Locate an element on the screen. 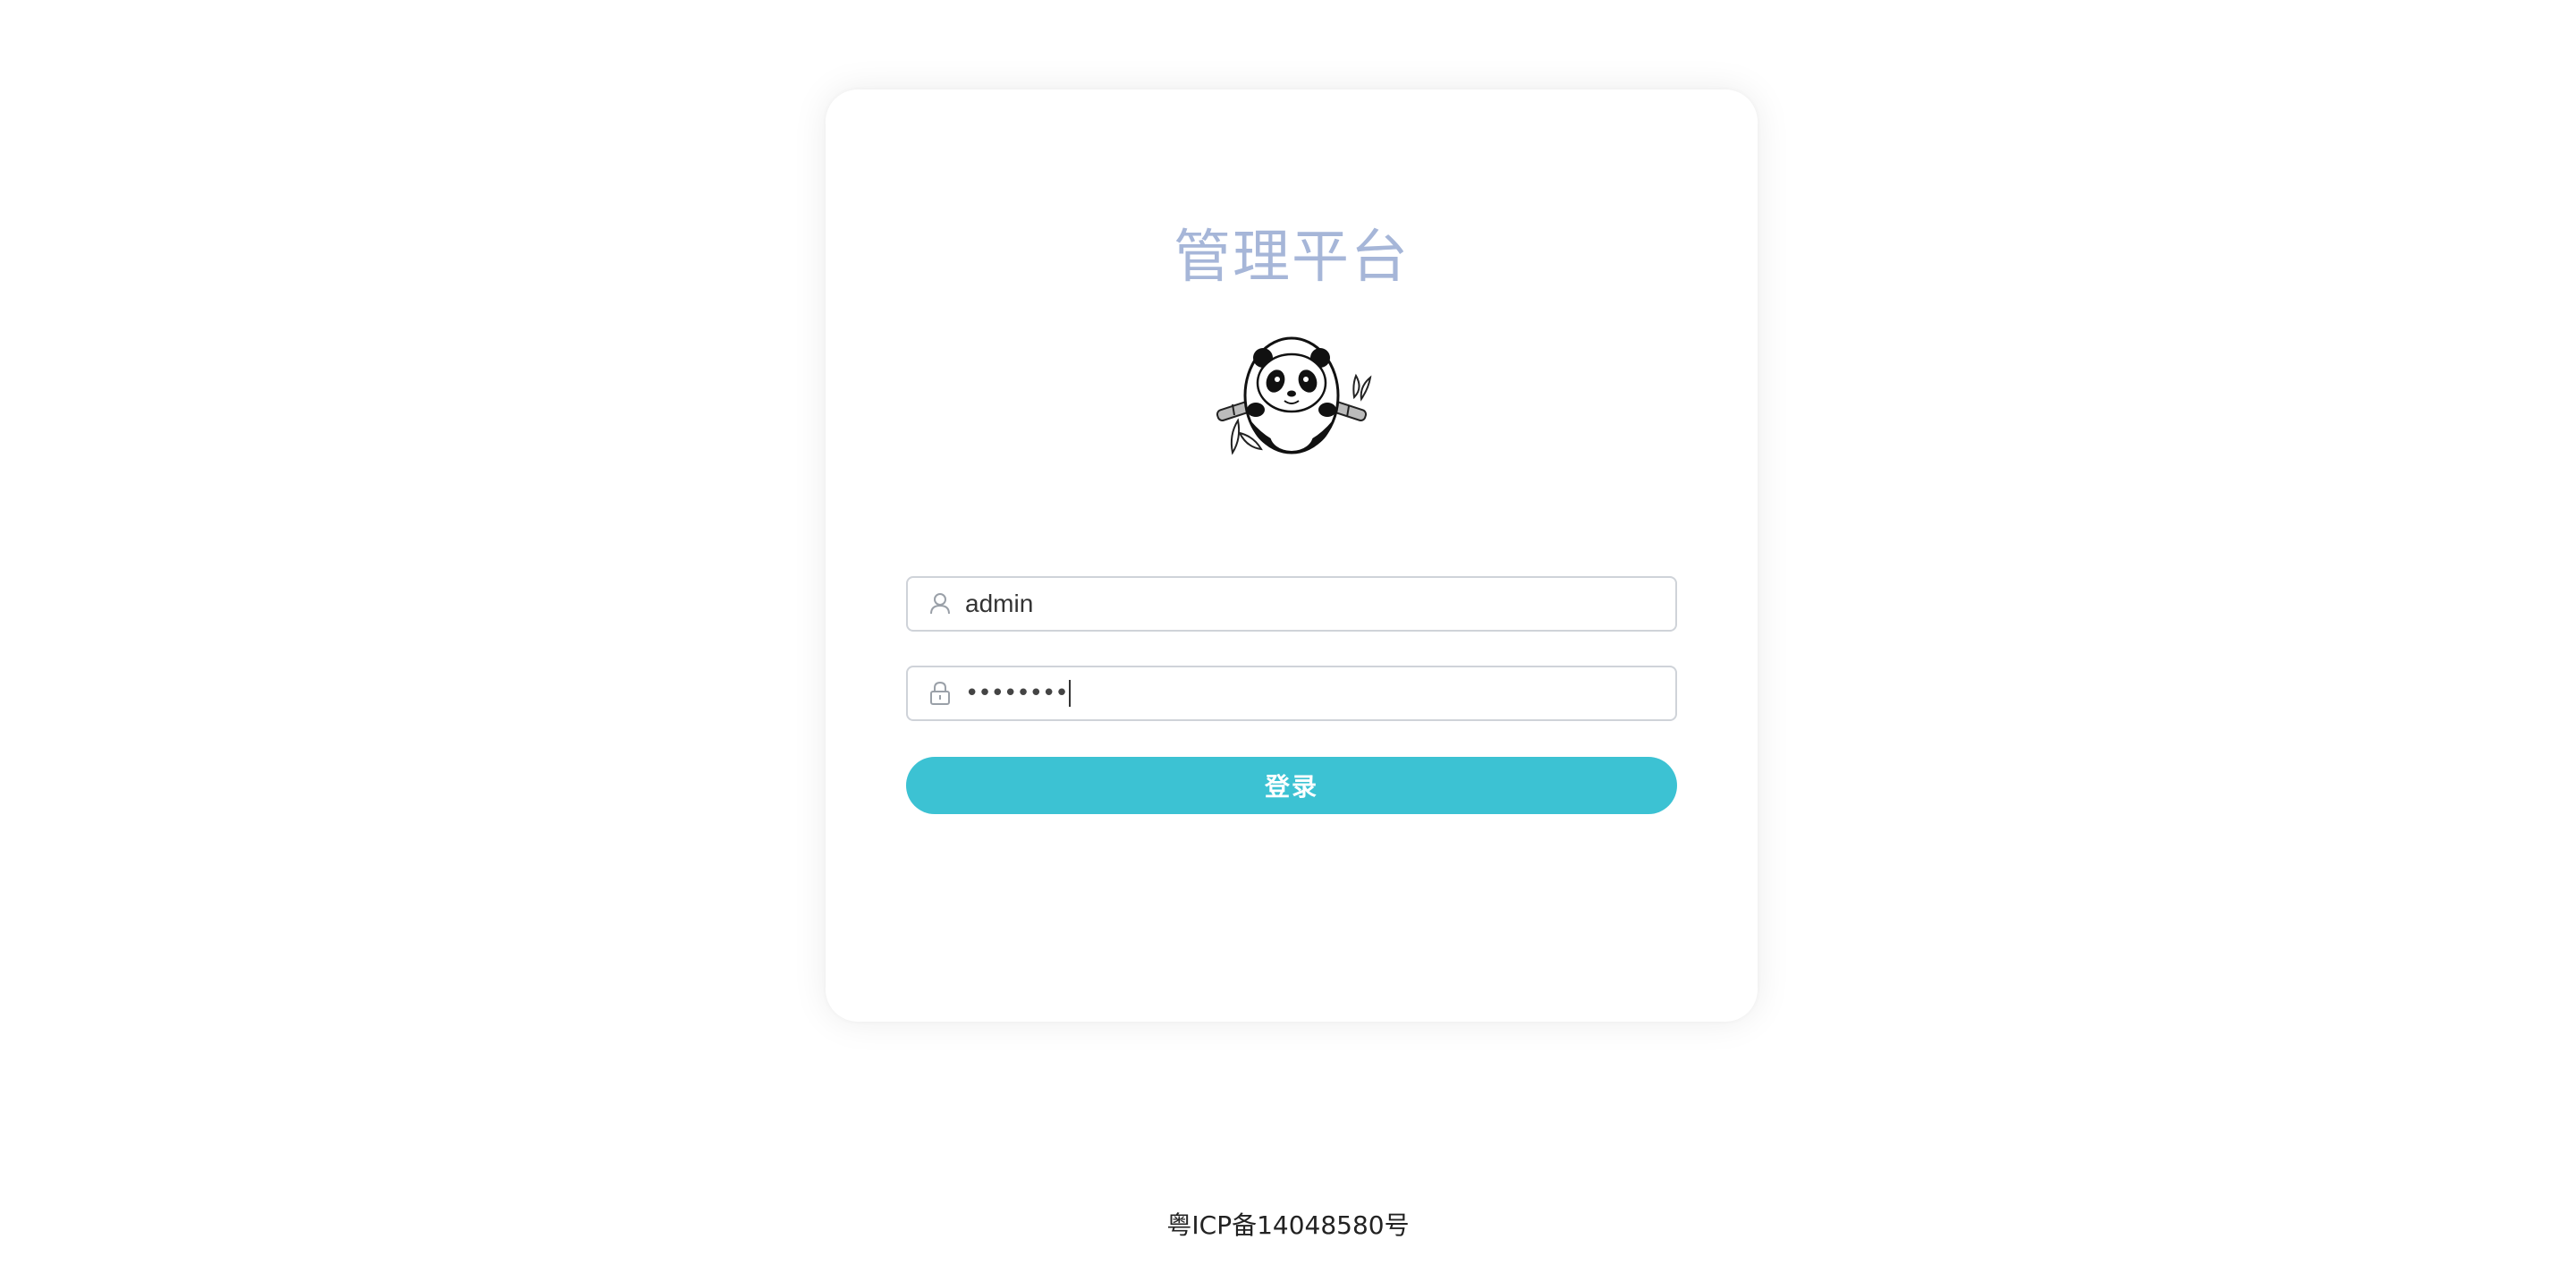 The image size is (2576, 1265). panda-logo-icon is located at coordinates (1294, 395).